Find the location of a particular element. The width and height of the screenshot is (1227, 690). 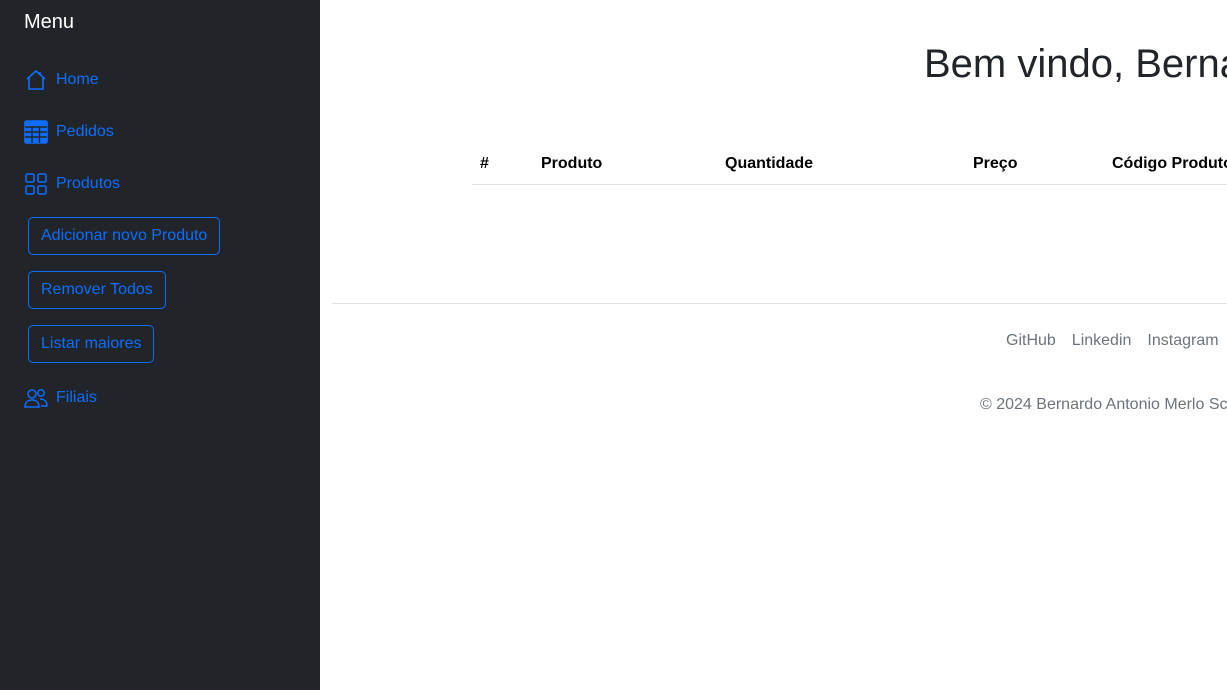

footer-divider is located at coordinates (779, 303).